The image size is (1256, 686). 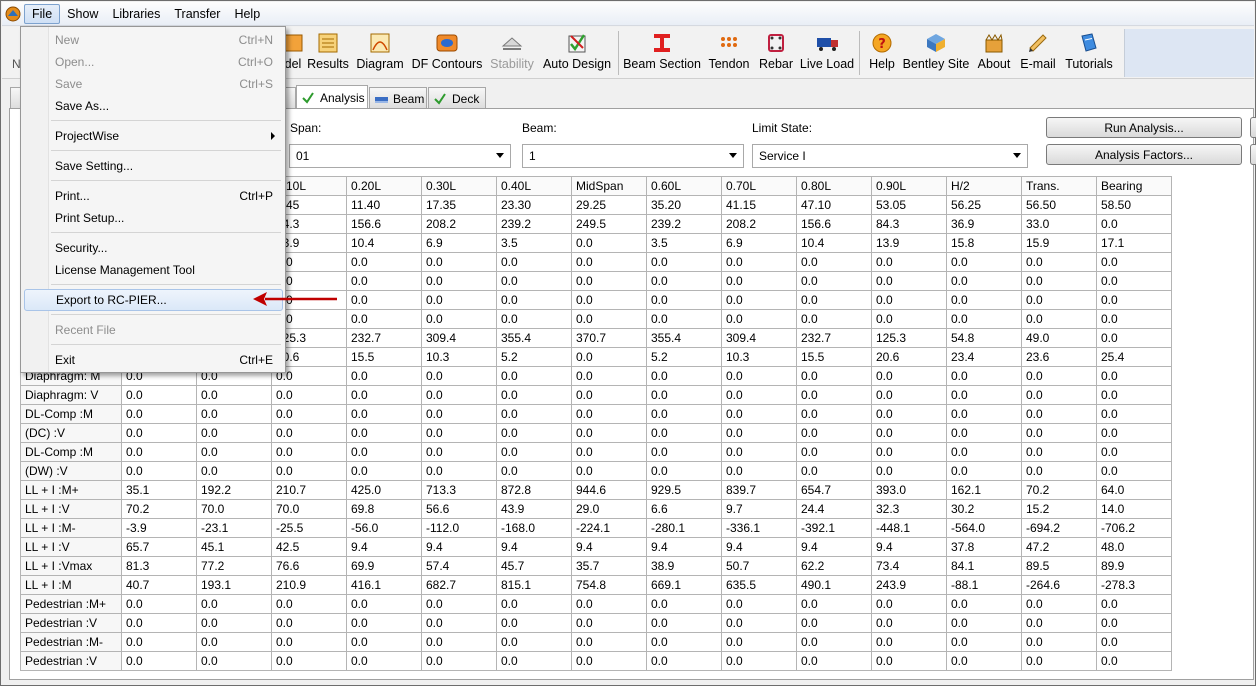 I want to click on table-cell: 208.2, so click(x=759, y=224).